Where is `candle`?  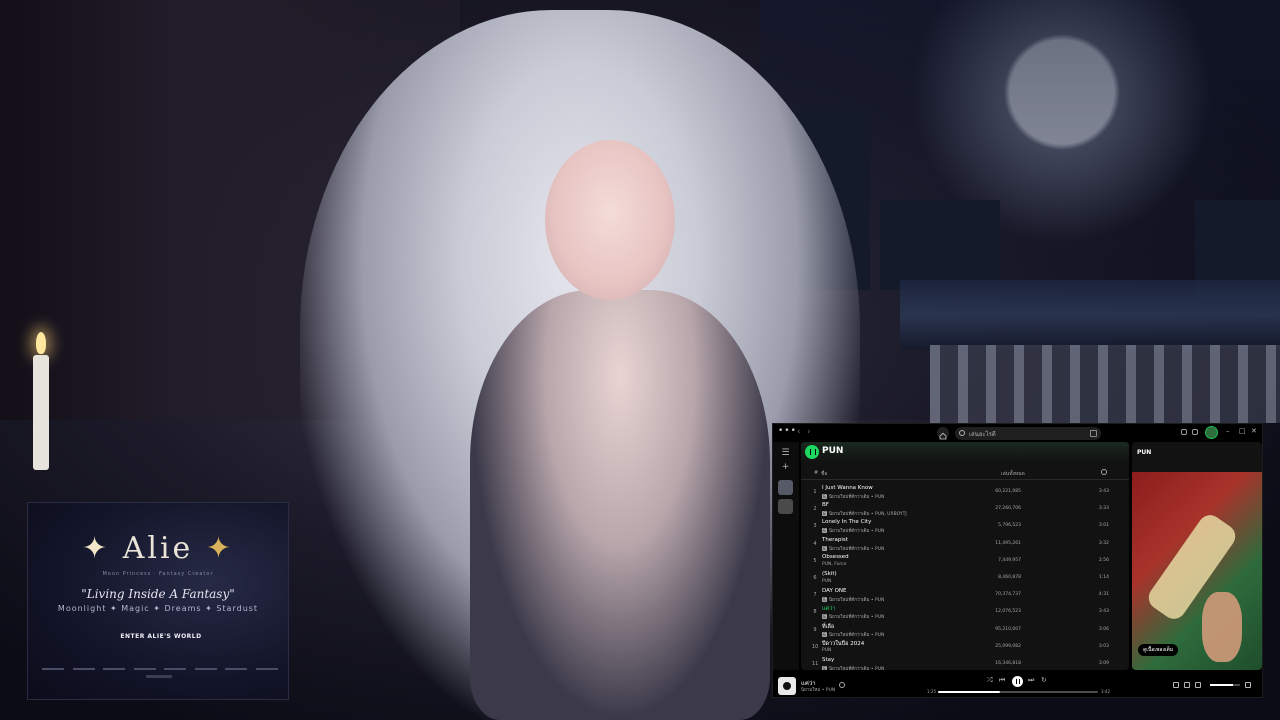 candle is located at coordinates (41, 412).